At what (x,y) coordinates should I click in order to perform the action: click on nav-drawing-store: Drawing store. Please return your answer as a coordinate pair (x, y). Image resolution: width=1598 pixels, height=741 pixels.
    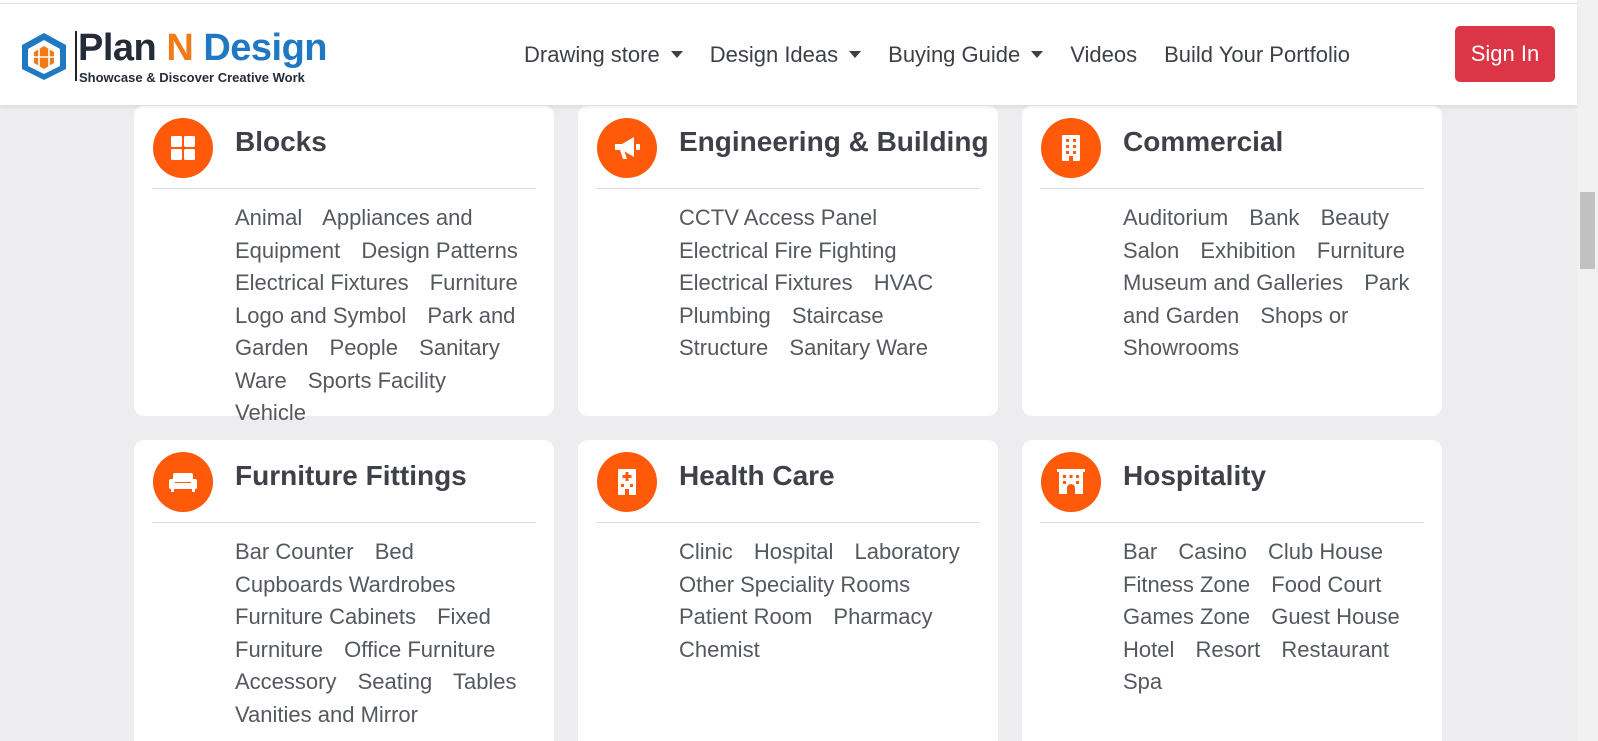
    Looking at the image, I should click on (603, 55).